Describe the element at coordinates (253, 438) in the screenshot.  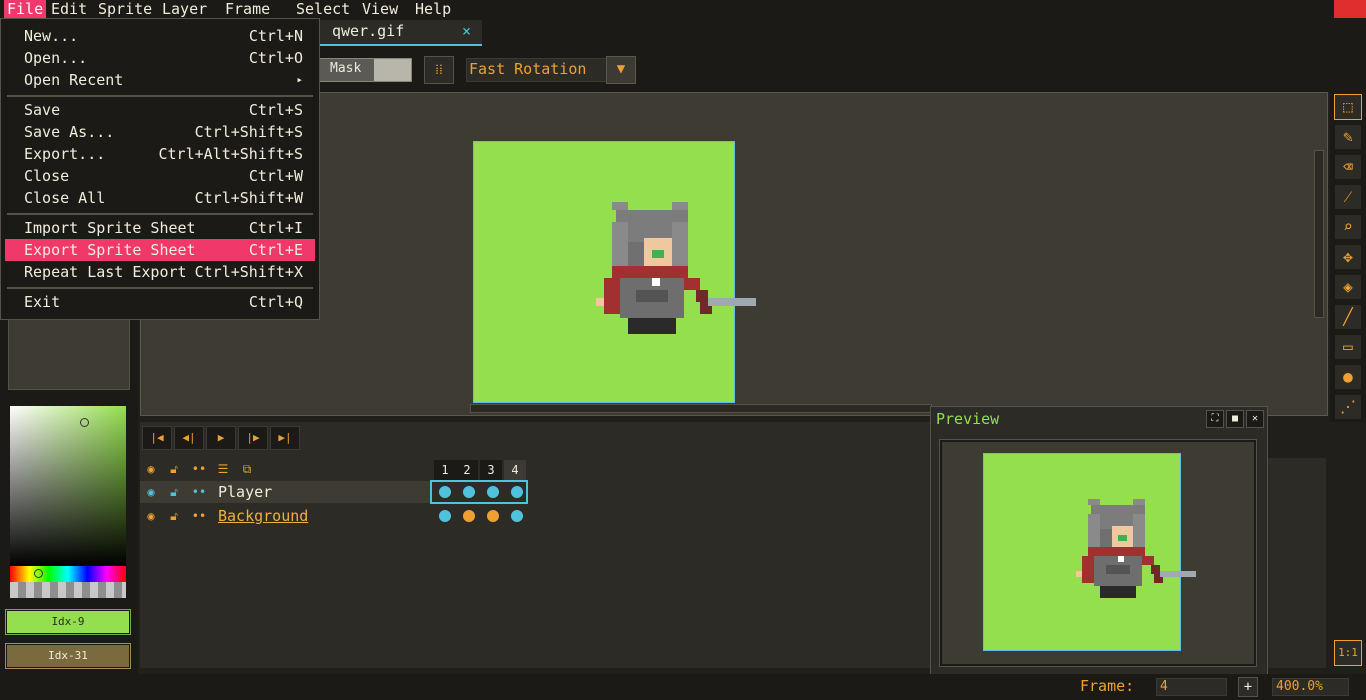
I see `next-frame-icon: |▶` at that location.